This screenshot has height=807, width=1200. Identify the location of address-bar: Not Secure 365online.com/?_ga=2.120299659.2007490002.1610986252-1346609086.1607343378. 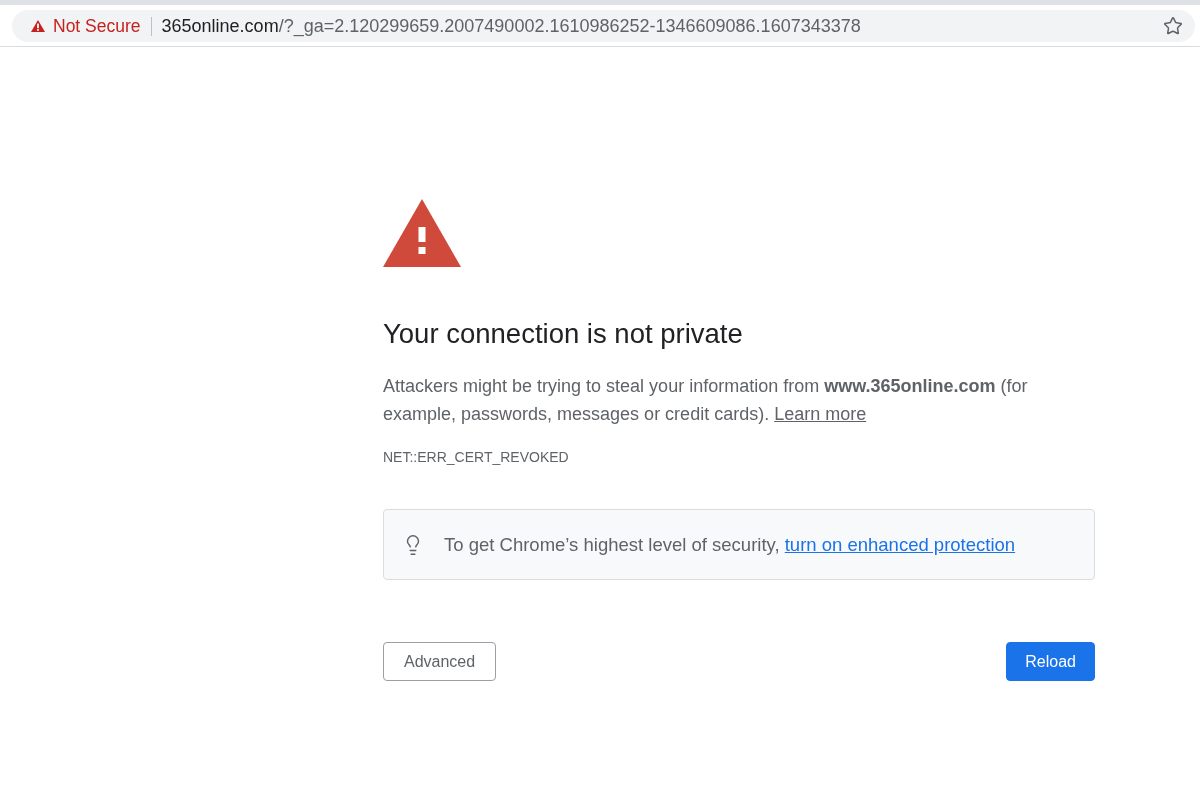
(603, 26).